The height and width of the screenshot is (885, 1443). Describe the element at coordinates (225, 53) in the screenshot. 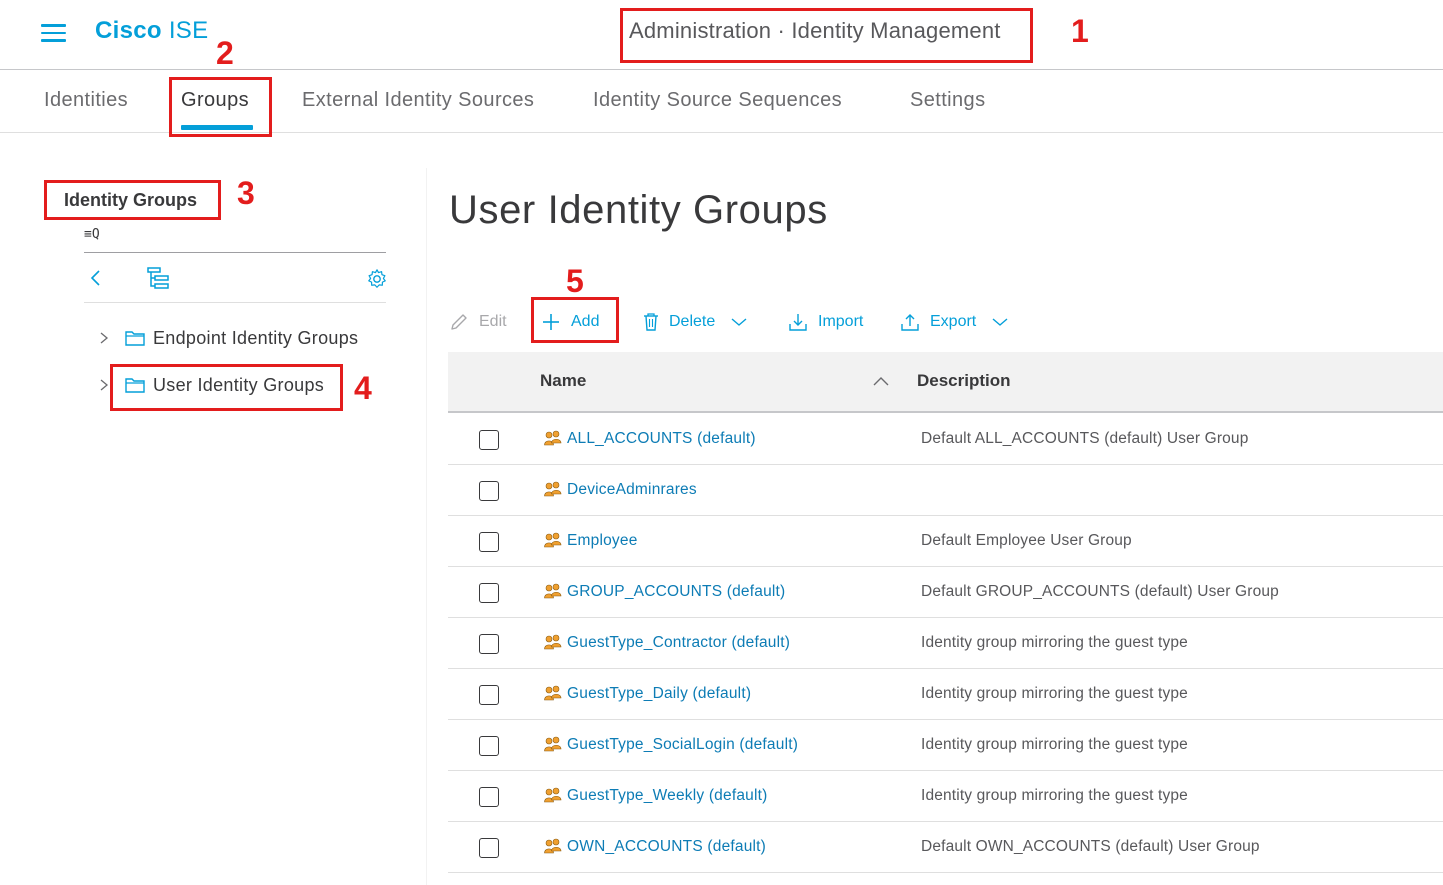

I see `annotation-number-2: 2` at that location.